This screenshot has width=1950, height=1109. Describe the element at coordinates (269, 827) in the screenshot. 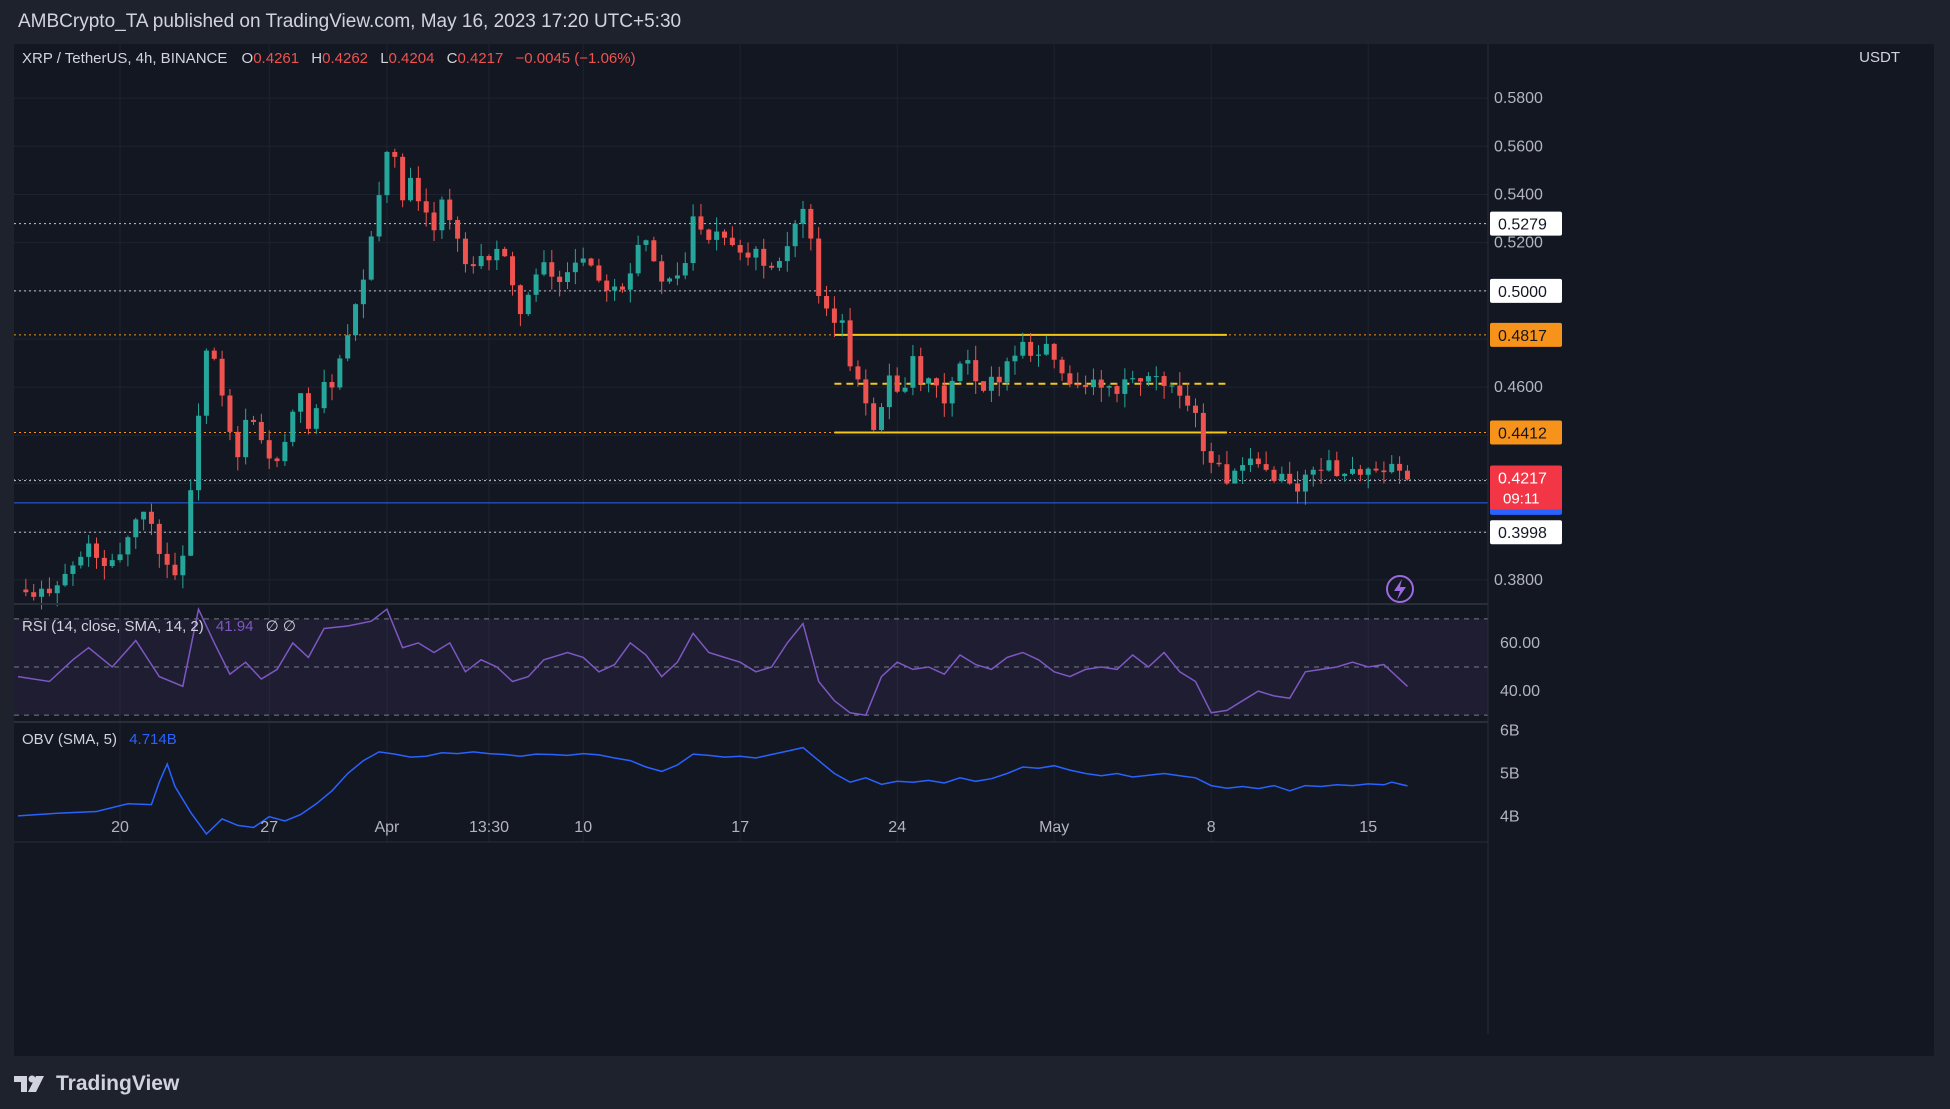

I see `time-tick: 27` at that location.